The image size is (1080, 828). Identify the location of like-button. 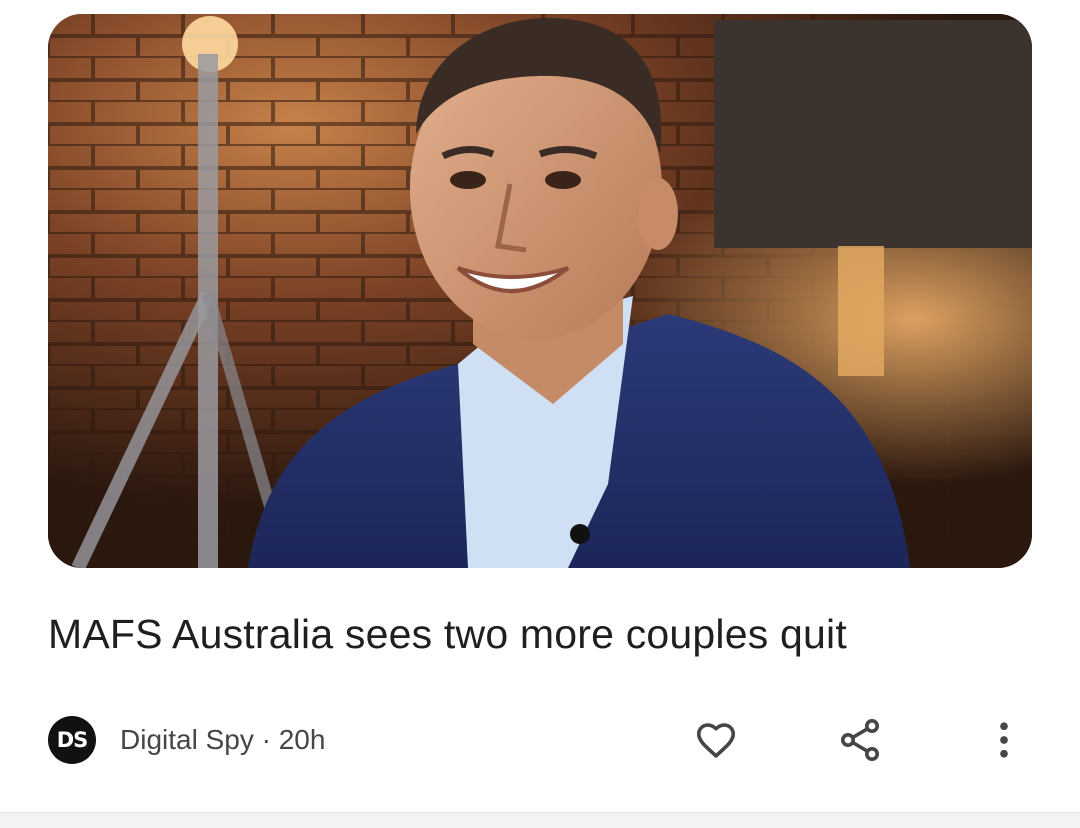
(716, 740).